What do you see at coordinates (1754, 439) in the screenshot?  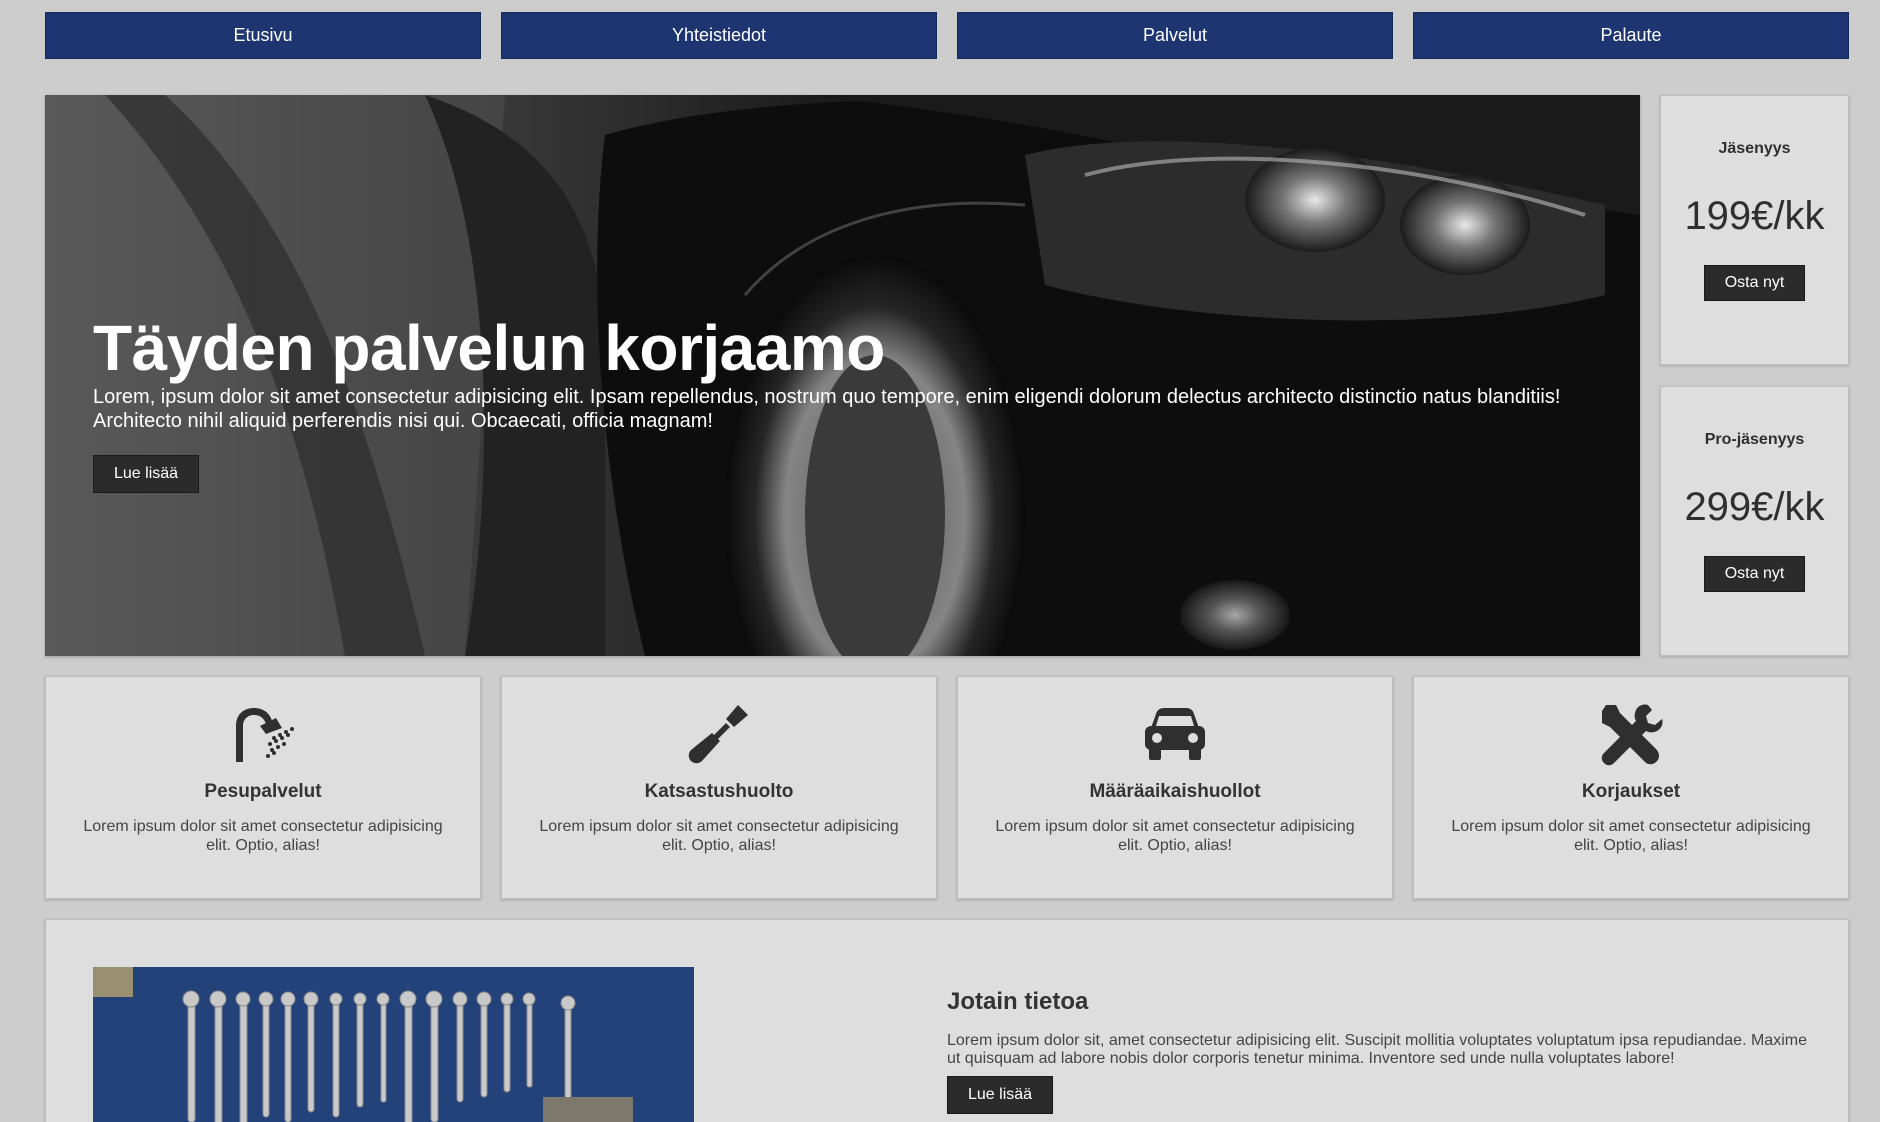 I see `plan-name: Pro-jäsenyys` at bounding box center [1754, 439].